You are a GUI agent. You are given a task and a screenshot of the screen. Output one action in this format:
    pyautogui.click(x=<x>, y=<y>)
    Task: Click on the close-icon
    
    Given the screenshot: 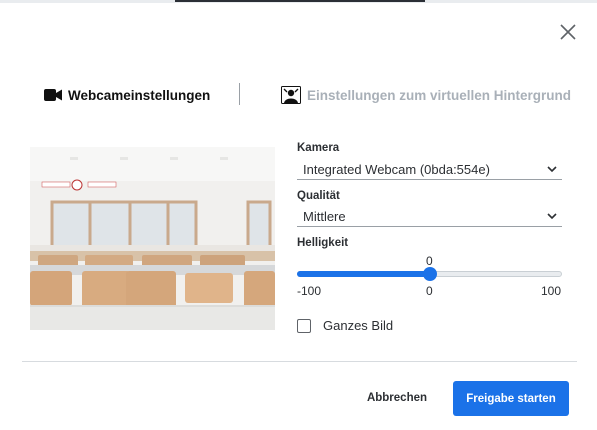 What is the action you would take?
    pyautogui.click(x=568, y=32)
    